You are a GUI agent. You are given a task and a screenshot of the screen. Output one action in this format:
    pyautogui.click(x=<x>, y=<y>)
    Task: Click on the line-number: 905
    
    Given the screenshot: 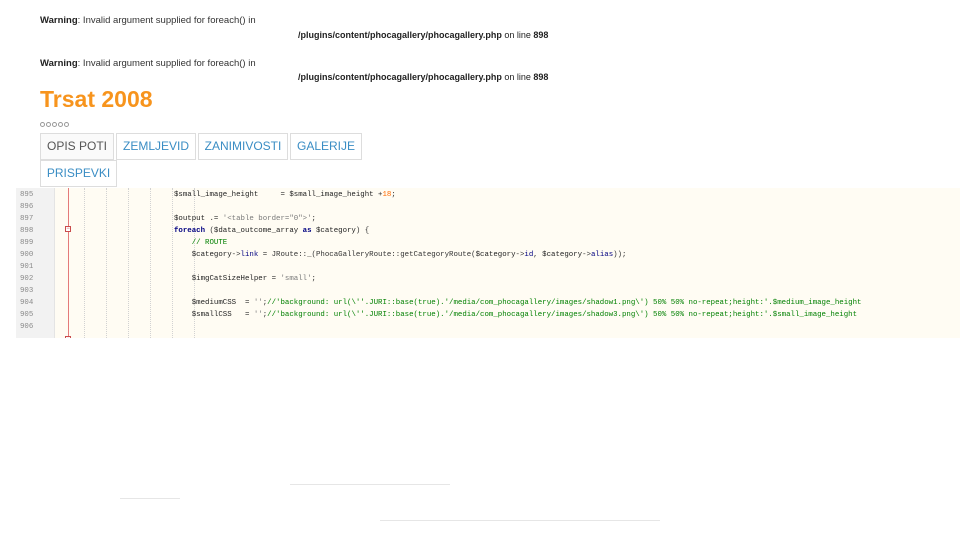 What is the action you would take?
    pyautogui.click(x=27, y=315)
    